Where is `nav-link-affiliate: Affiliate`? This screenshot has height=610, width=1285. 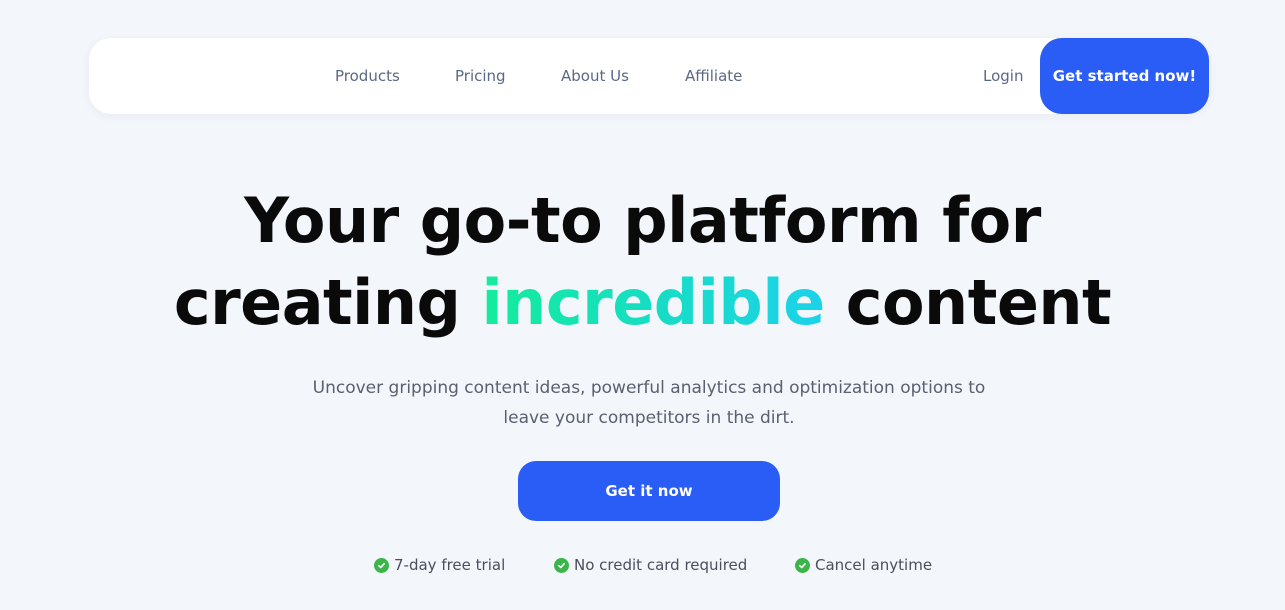 nav-link-affiliate: Affiliate is located at coordinates (713, 76).